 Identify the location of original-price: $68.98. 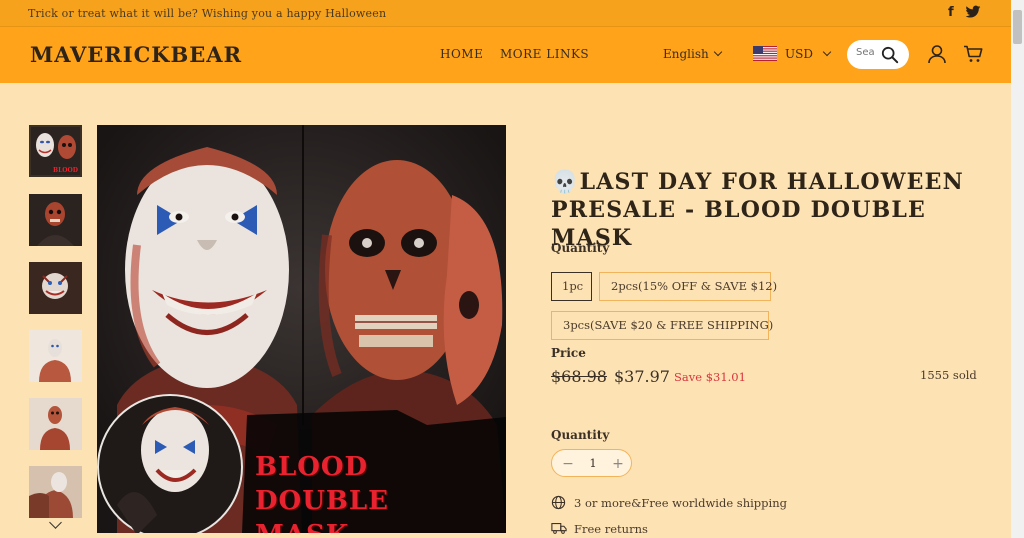
(579, 376).